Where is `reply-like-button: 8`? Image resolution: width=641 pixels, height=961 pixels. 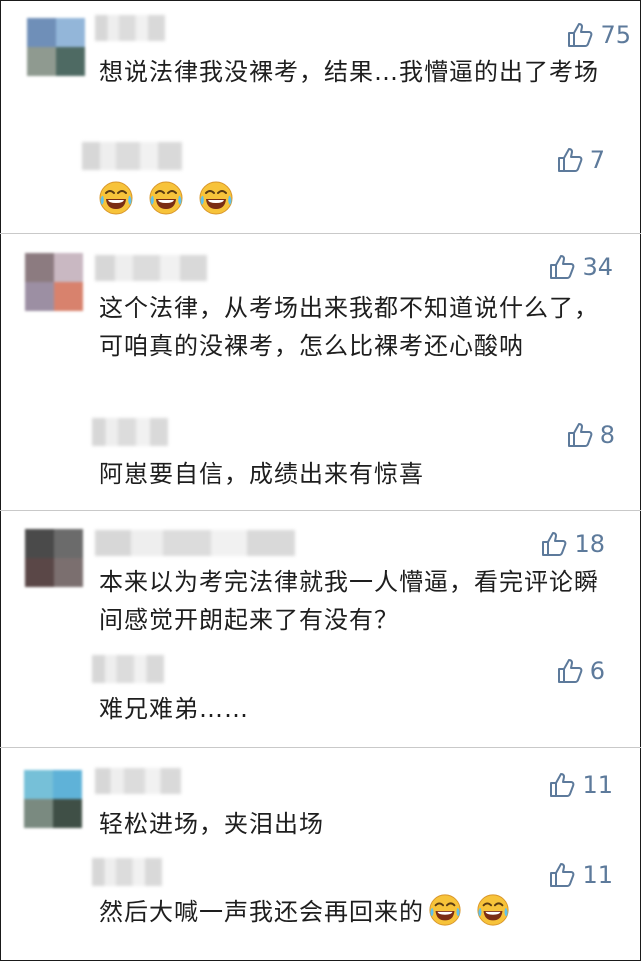
reply-like-button: 8 is located at coordinates (590, 435).